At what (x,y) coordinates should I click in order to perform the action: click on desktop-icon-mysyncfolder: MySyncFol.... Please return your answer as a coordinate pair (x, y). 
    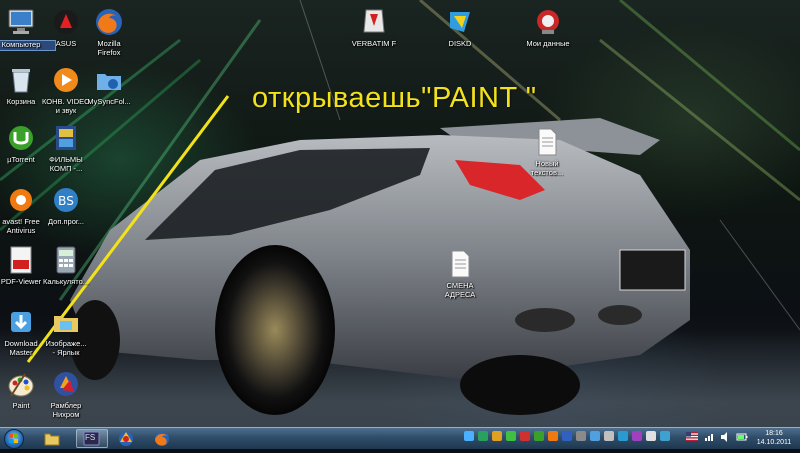
    Looking at the image, I should click on (109, 85).